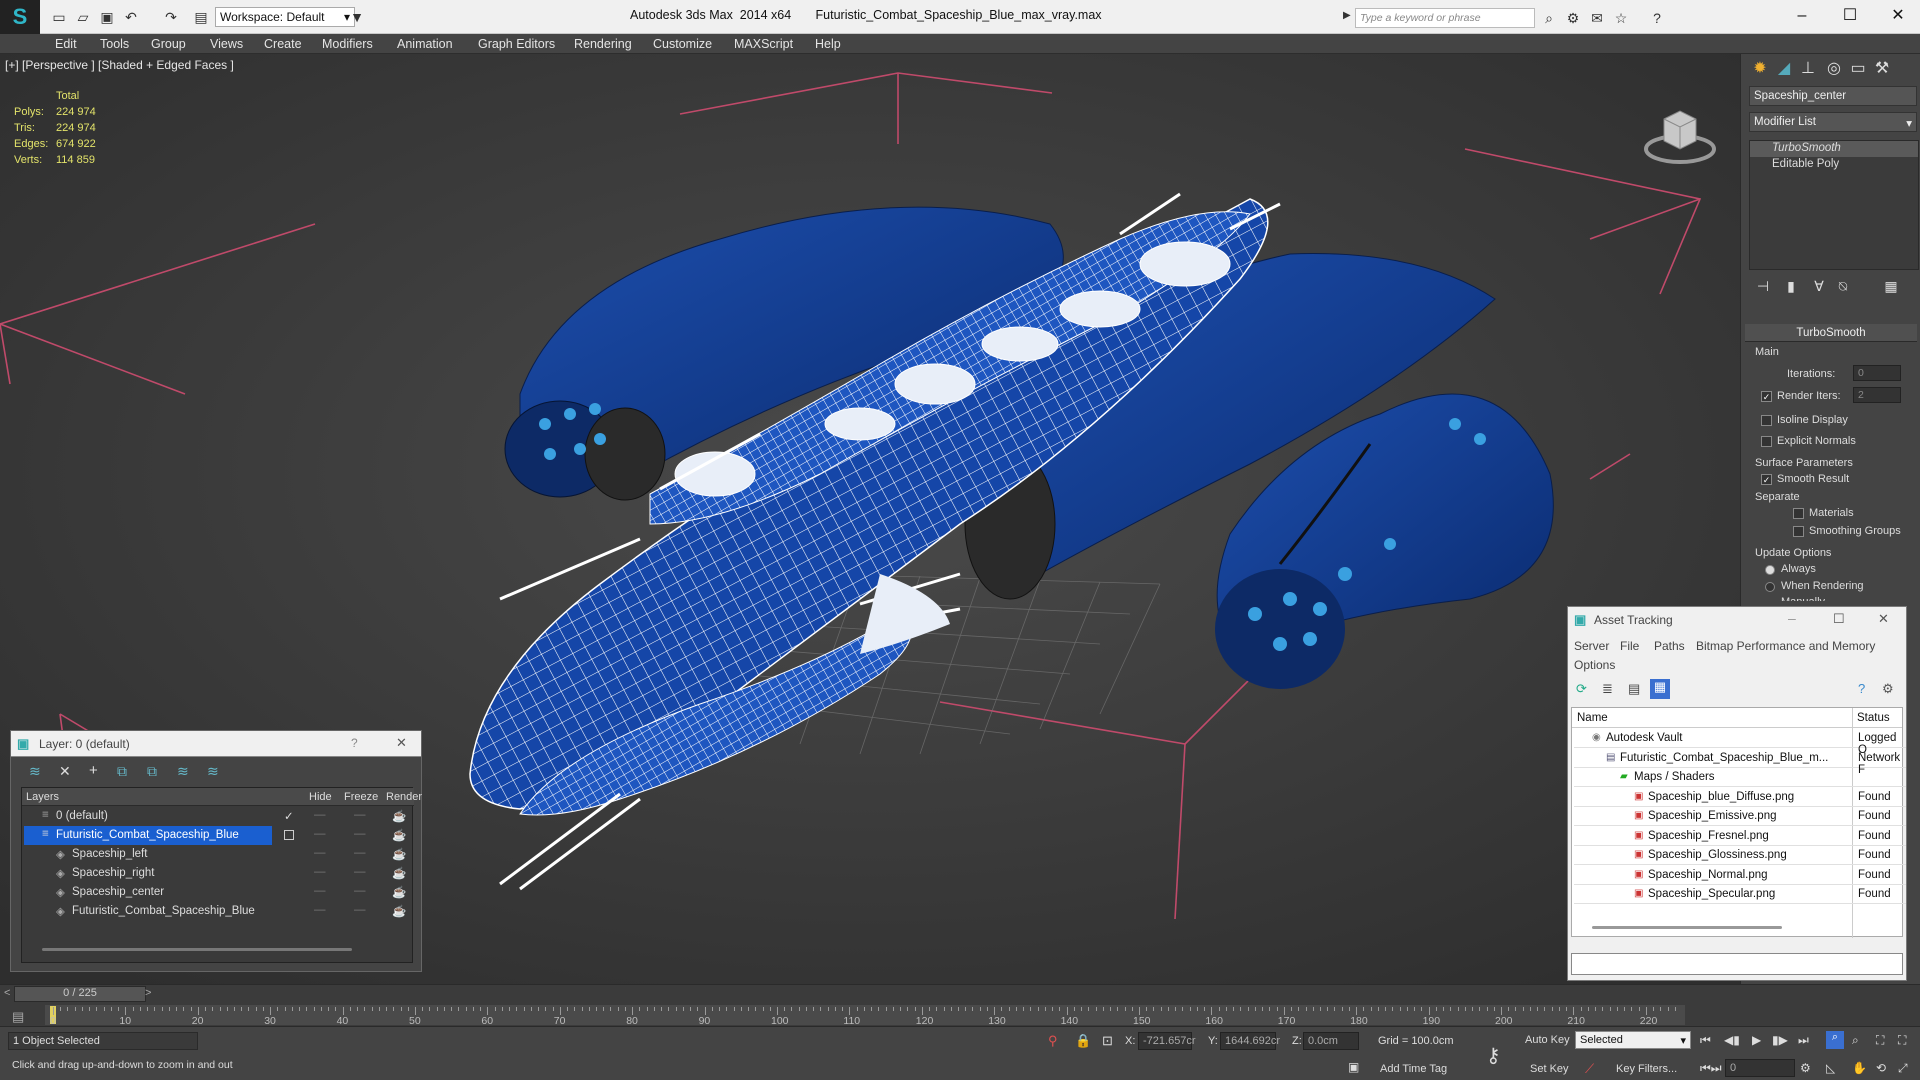  I want to click on pan-view-icon: ✋, so click(1859, 1068).